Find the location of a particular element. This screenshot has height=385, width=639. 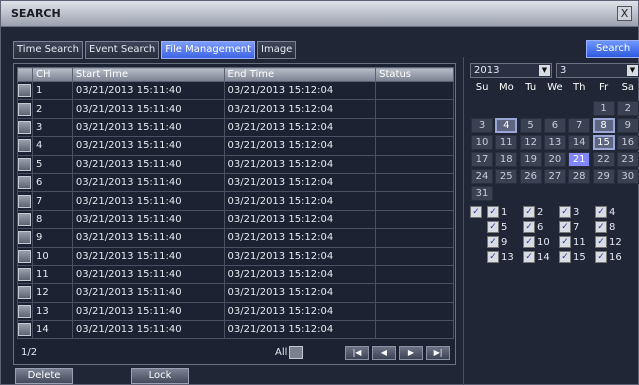

calendar-day: 13 is located at coordinates (554, 142).